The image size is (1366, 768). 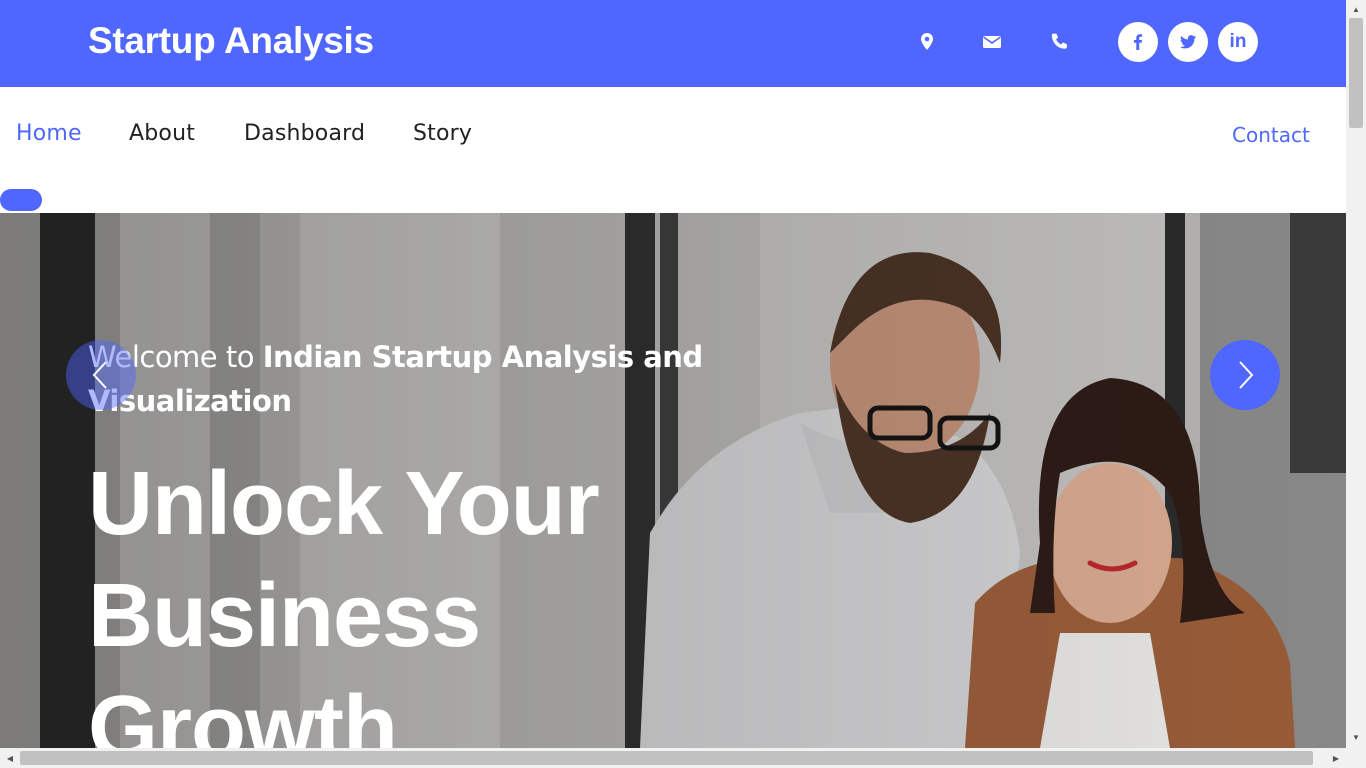 I want to click on nav-dashboard: Dashboard, so click(x=304, y=133).